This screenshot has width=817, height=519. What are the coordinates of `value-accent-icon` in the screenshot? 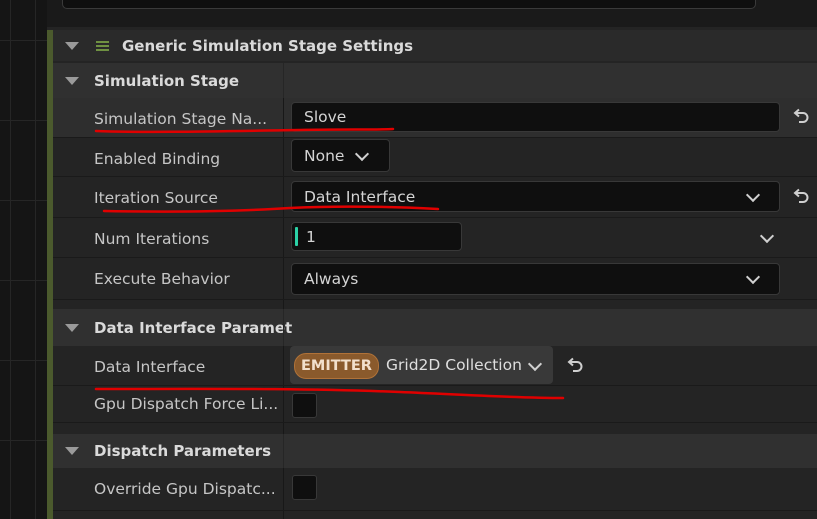 It's located at (296, 236).